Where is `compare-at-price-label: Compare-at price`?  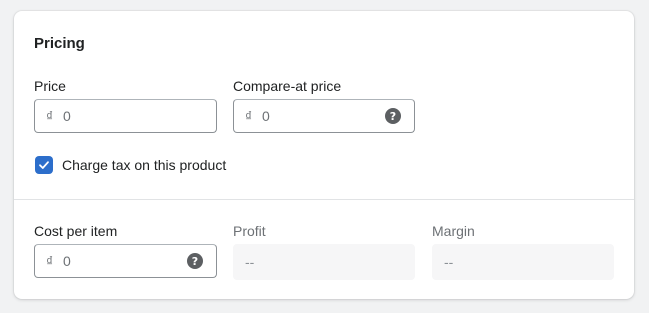
compare-at-price-label: Compare-at price is located at coordinates (287, 86).